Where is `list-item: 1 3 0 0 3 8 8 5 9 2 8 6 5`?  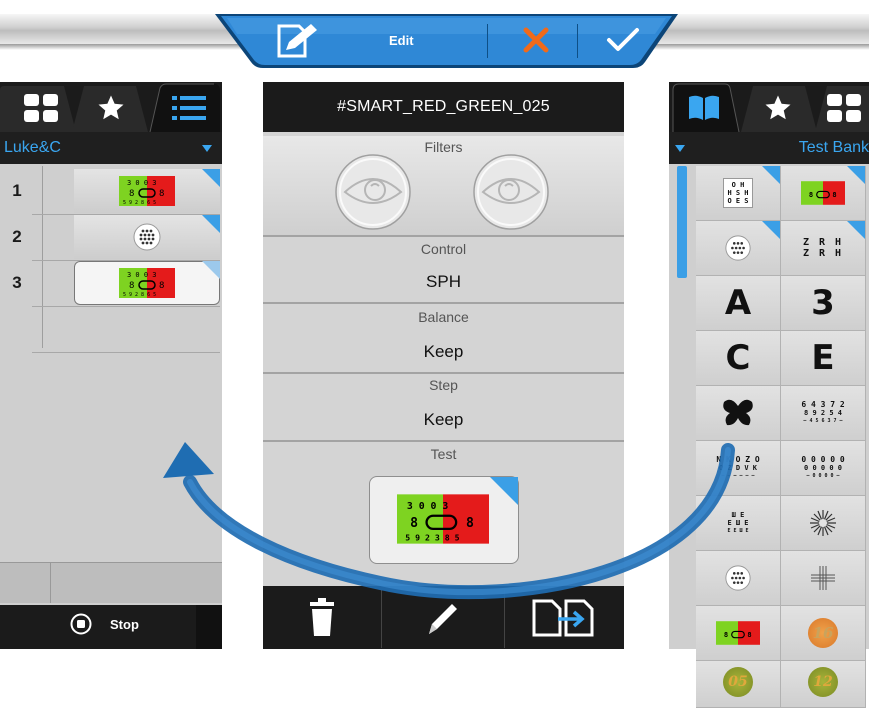 list-item: 1 3 0 0 3 8 8 5 9 2 8 6 5 is located at coordinates (116, 191).